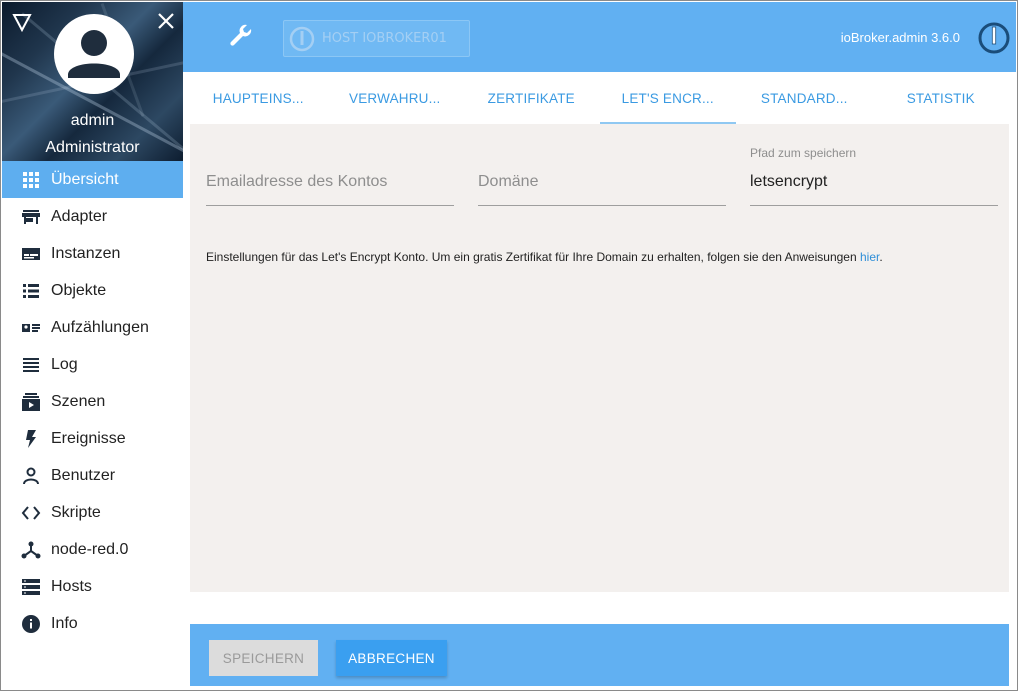 This screenshot has height=691, width=1018. I want to click on path-field-container: Pfad zum speichern, so click(874, 176).